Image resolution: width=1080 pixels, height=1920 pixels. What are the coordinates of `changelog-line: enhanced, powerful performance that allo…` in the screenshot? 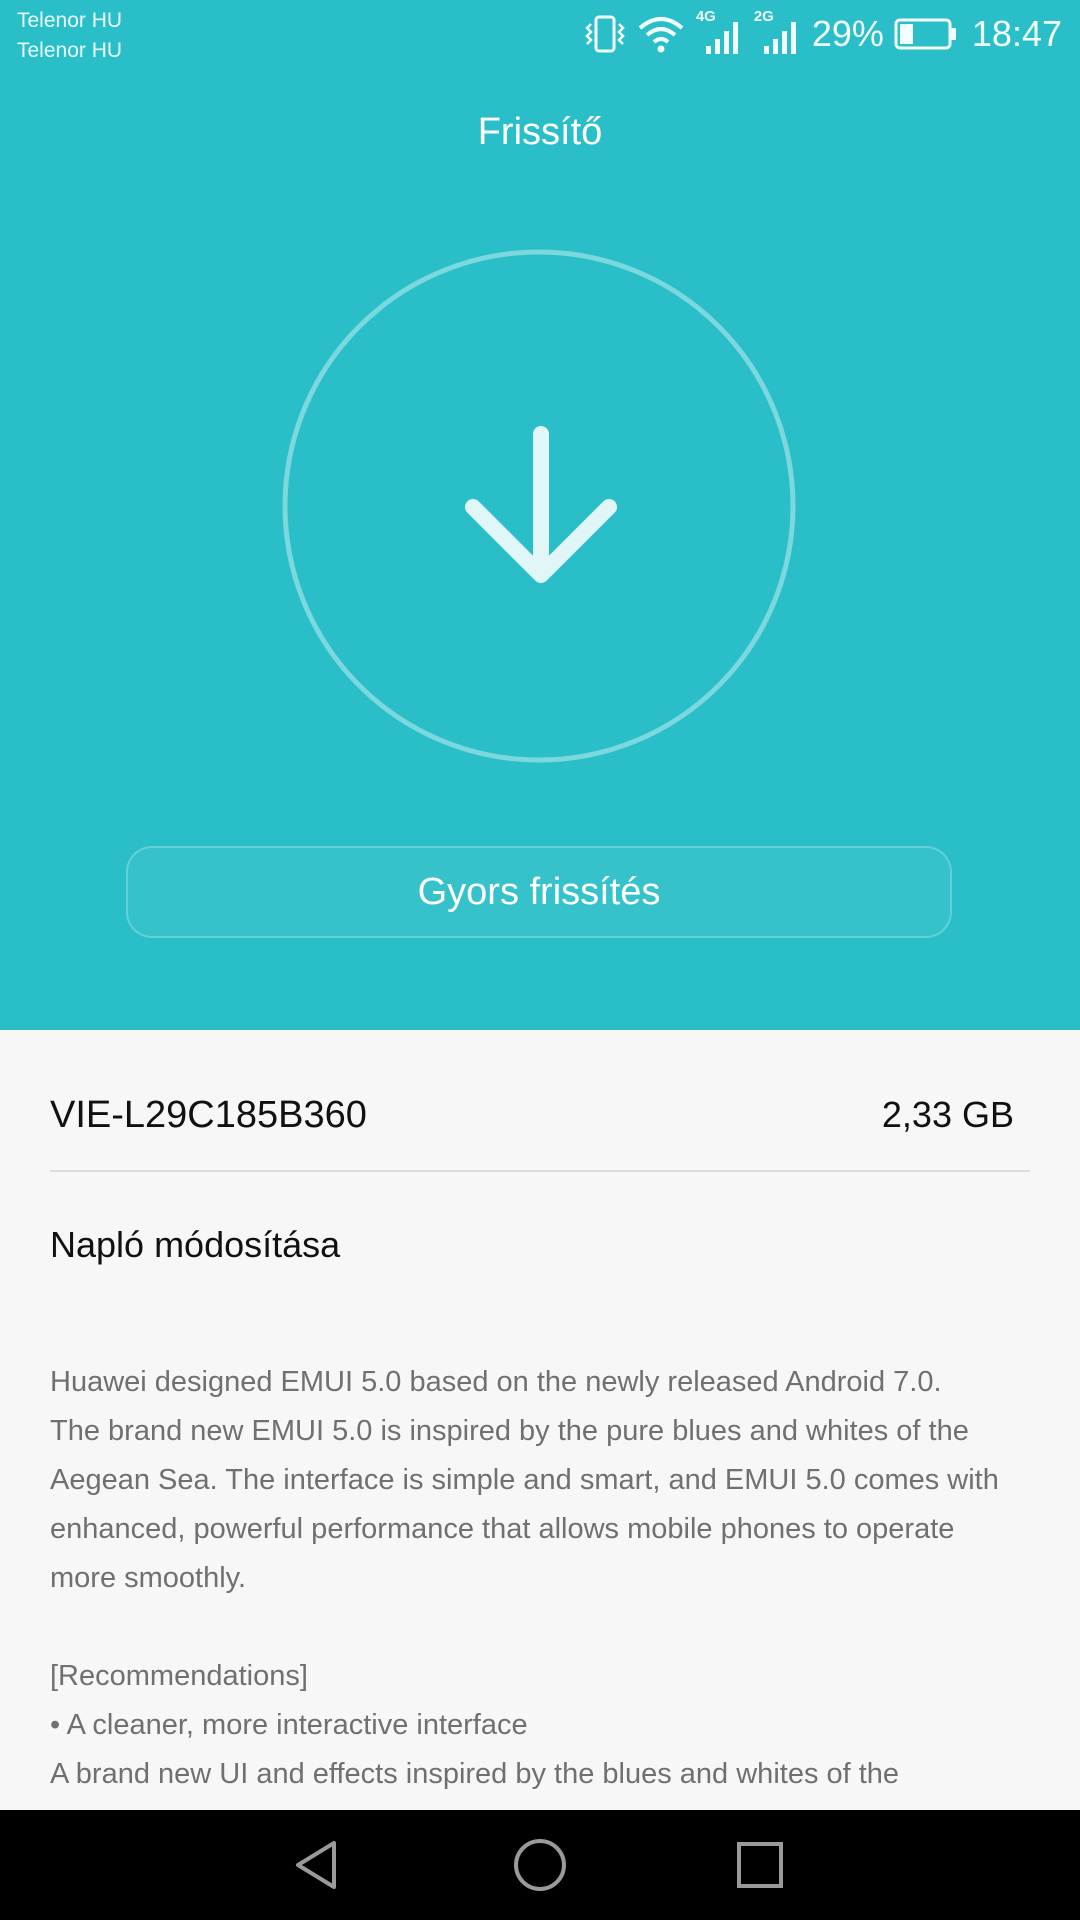 It's located at (502, 1529).